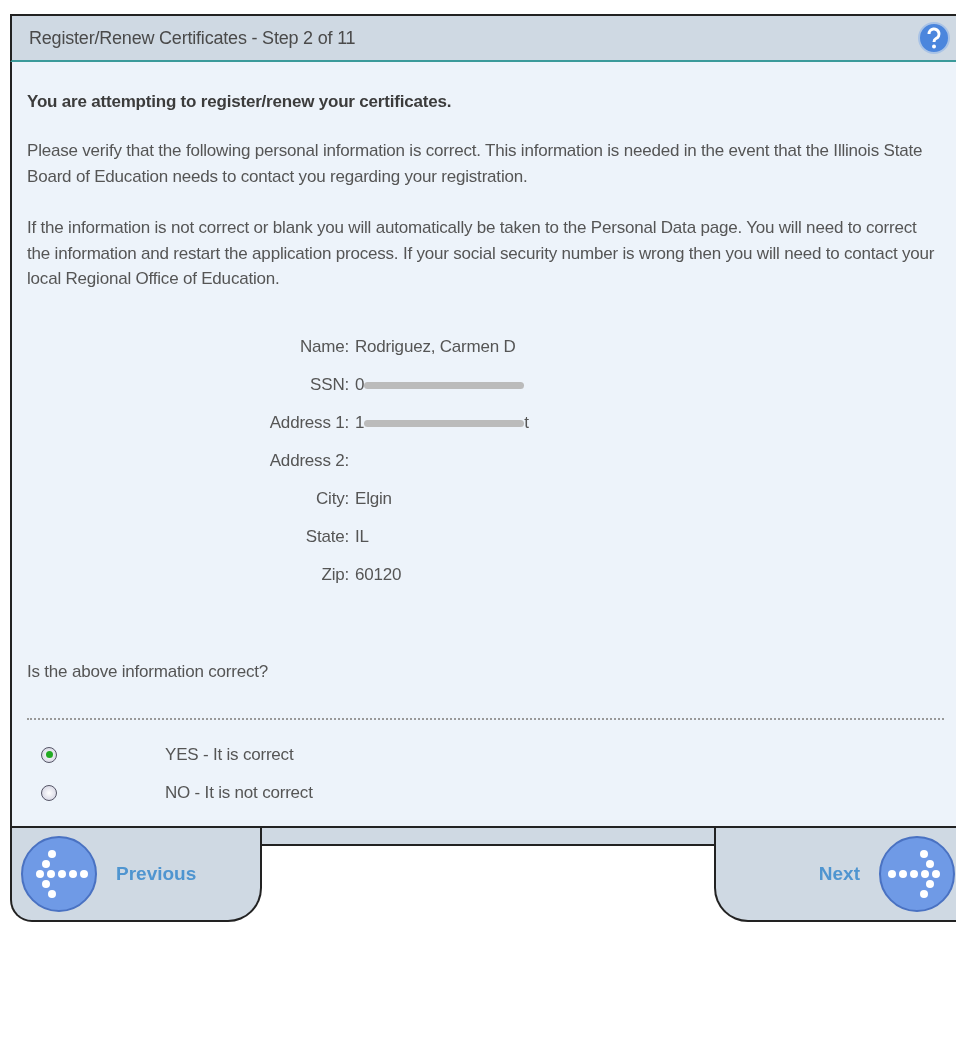  Describe the element at coordinates (308, 422) in the screenshot. I see `field-label: Address 1:` at that location.